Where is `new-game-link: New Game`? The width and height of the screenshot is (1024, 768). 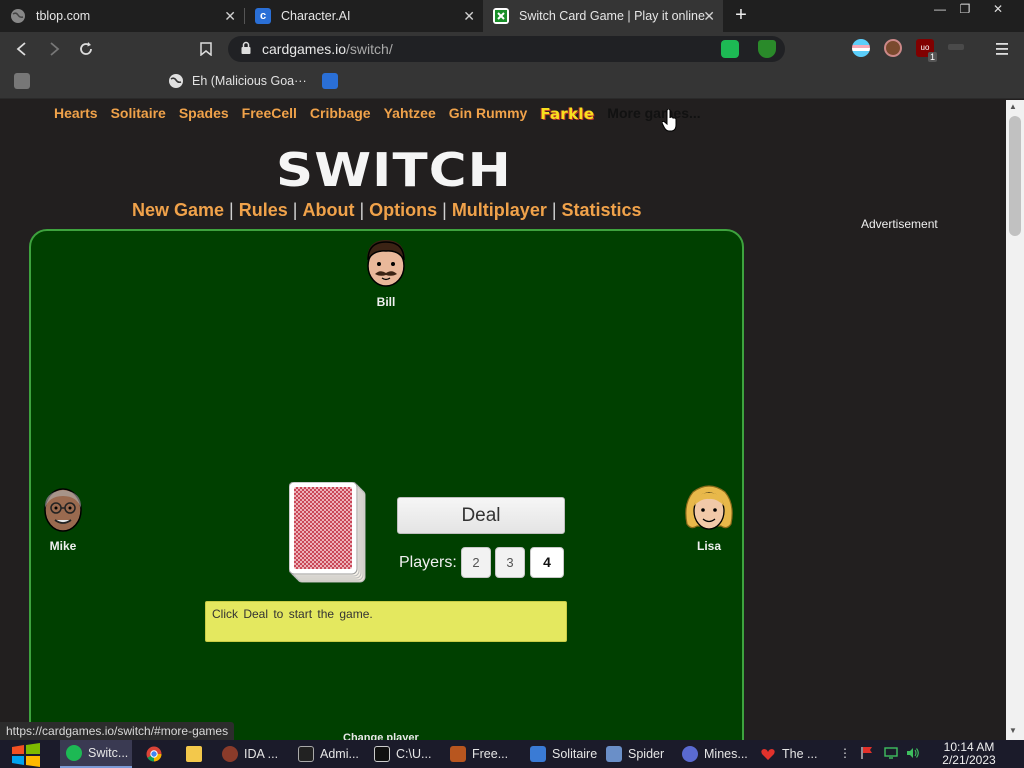 new-game-link: New Game is located at coordinates (178, 210).